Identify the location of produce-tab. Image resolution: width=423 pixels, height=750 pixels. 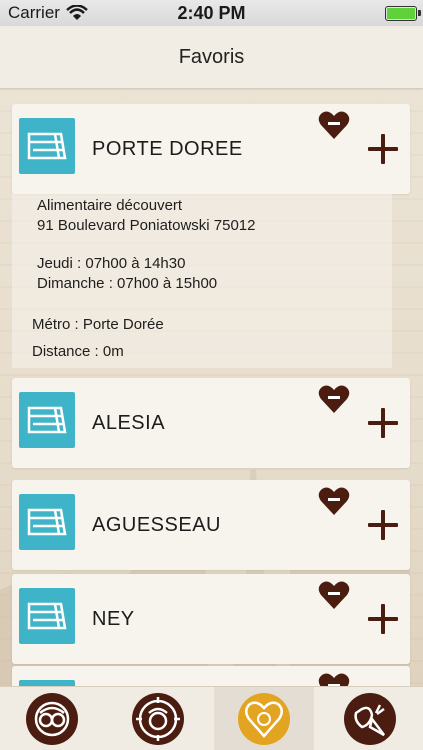
(370, 718).